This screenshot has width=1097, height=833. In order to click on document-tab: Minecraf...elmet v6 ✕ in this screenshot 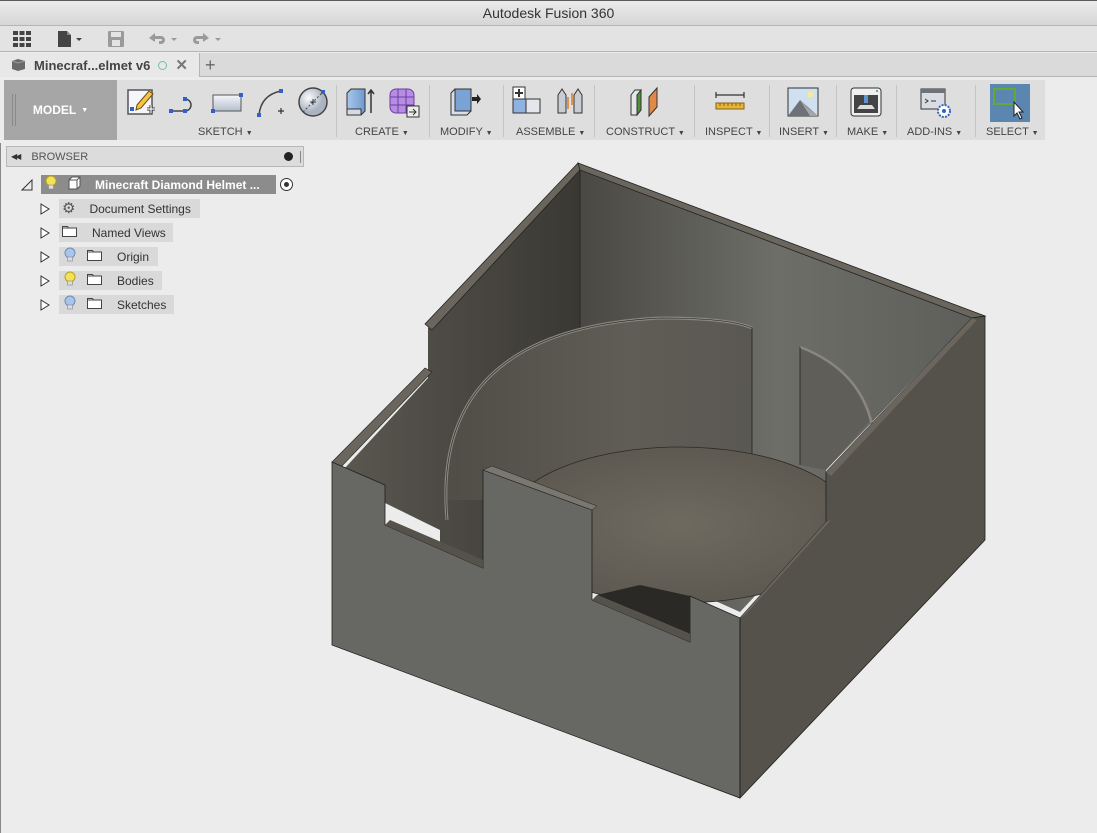, I will do `click(100, 65)`.